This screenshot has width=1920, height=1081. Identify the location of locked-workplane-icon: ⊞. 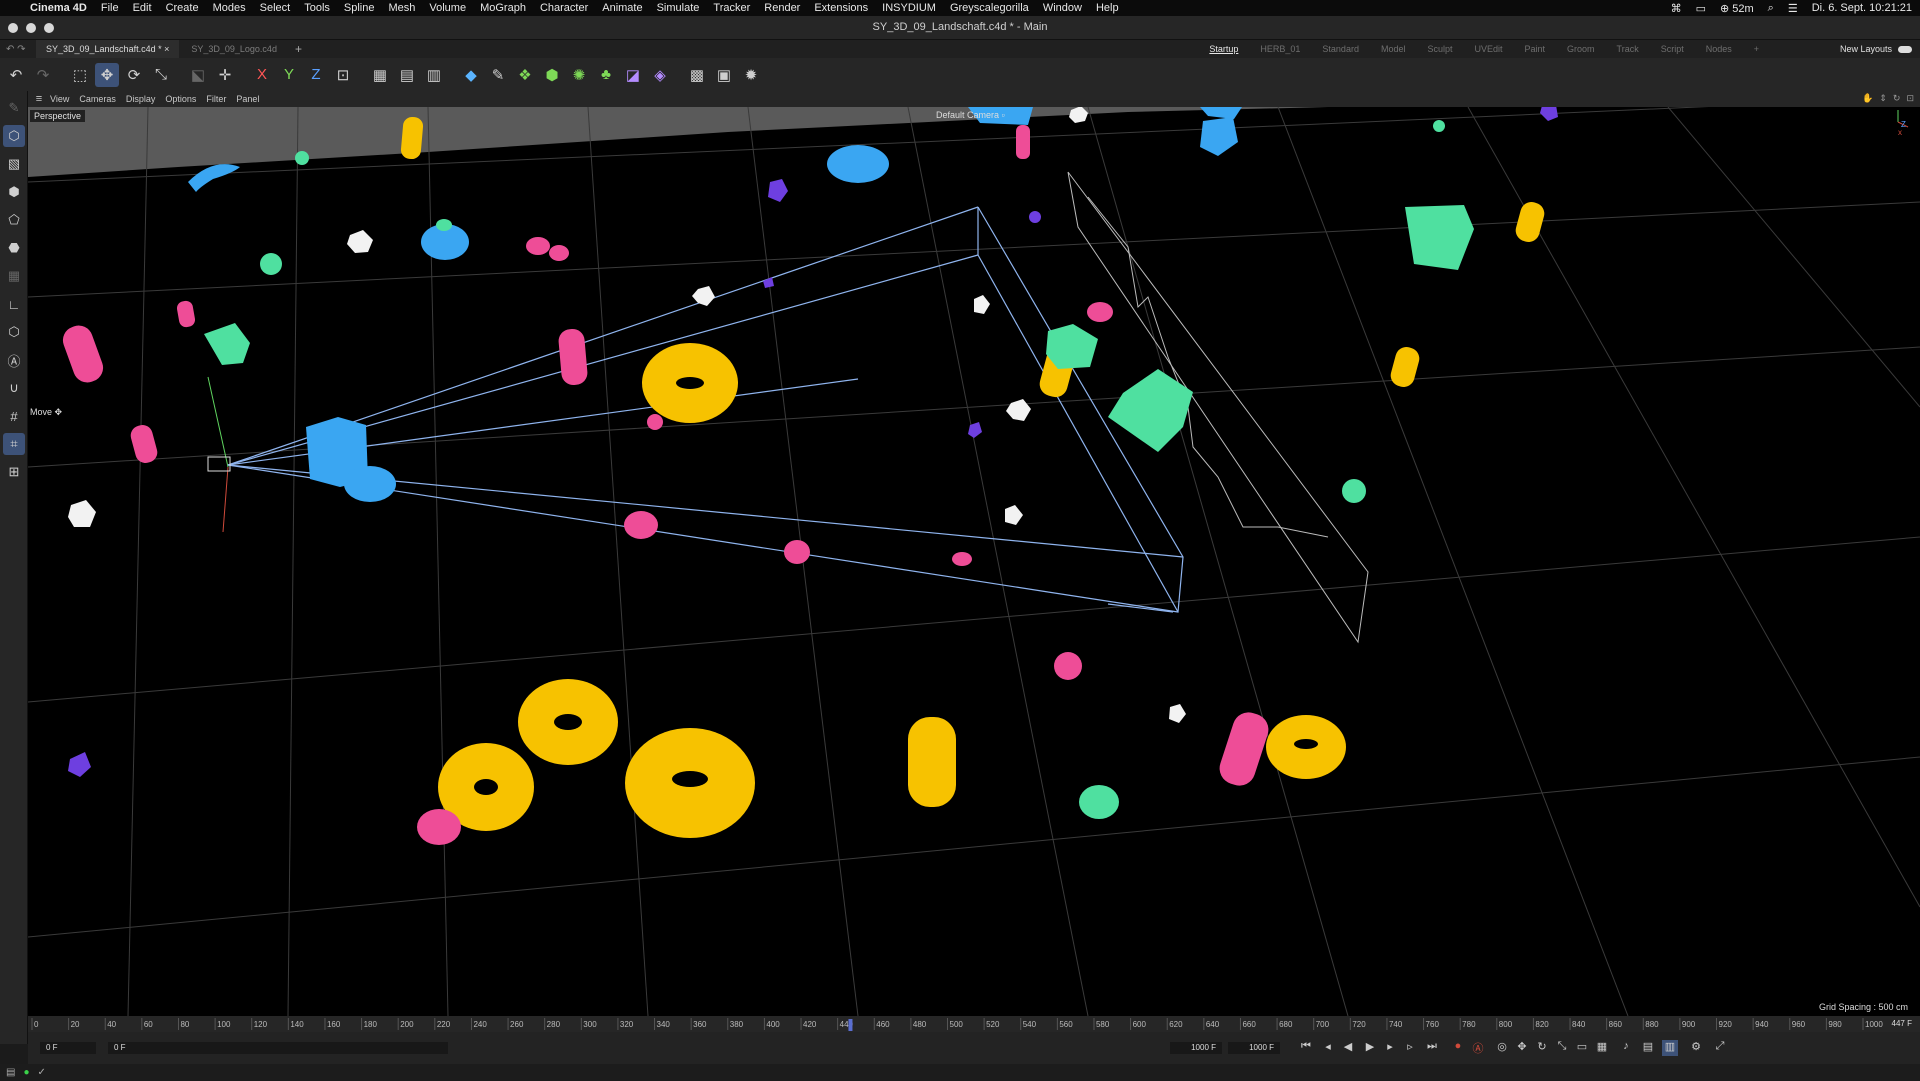
(14, 472).